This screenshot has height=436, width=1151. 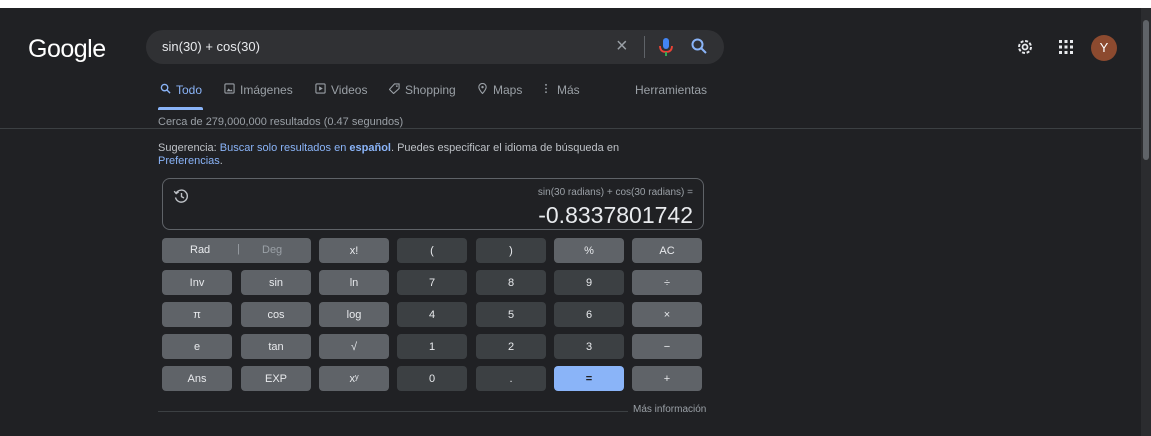 What do you see at coordinates (197, 378) in the screenshot?
I see `key-answer: Ans` at bounding box center [197, 378].